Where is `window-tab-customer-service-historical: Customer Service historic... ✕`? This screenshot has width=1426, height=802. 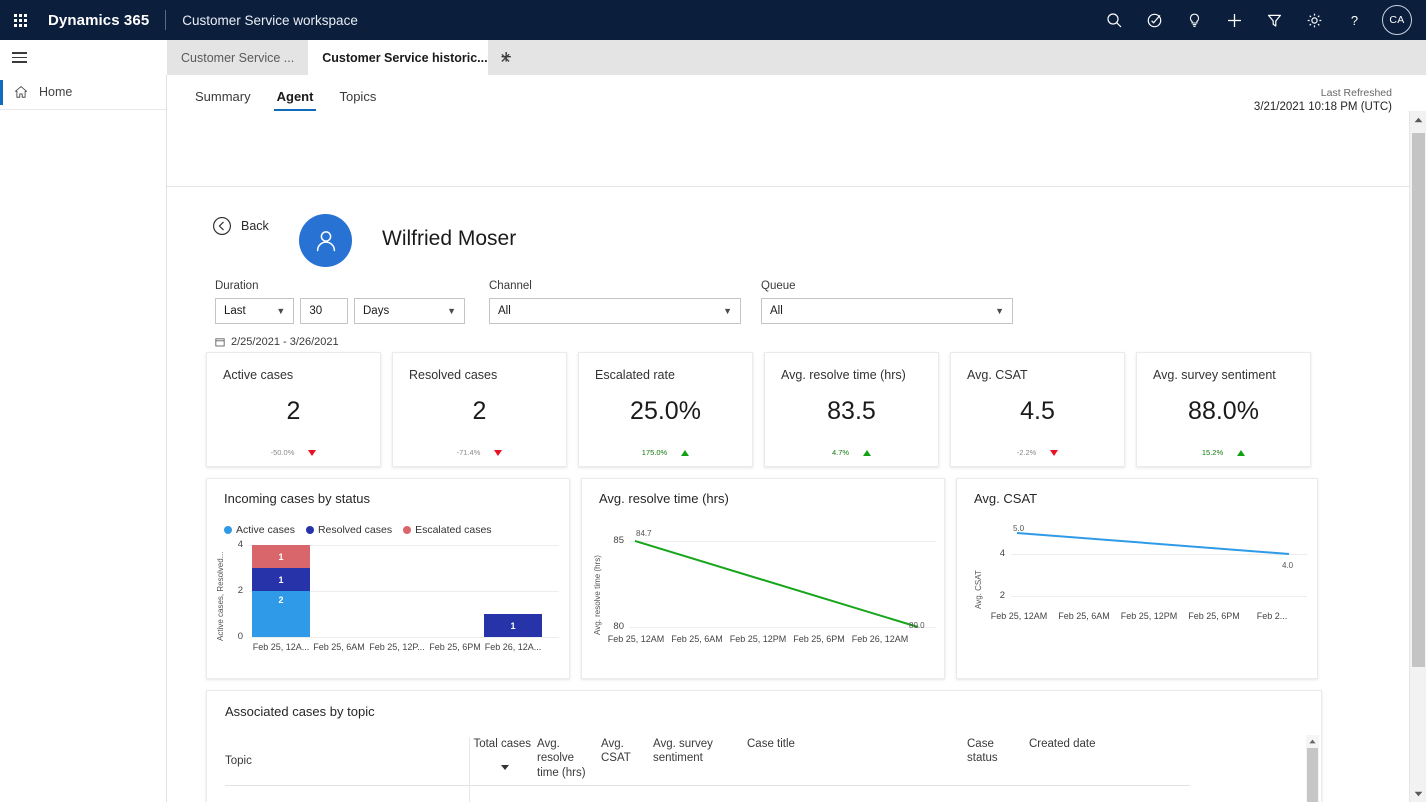
window-tab-customer-service-historical: Customer Service historic... ✕ is located at coordinates (409, 57).